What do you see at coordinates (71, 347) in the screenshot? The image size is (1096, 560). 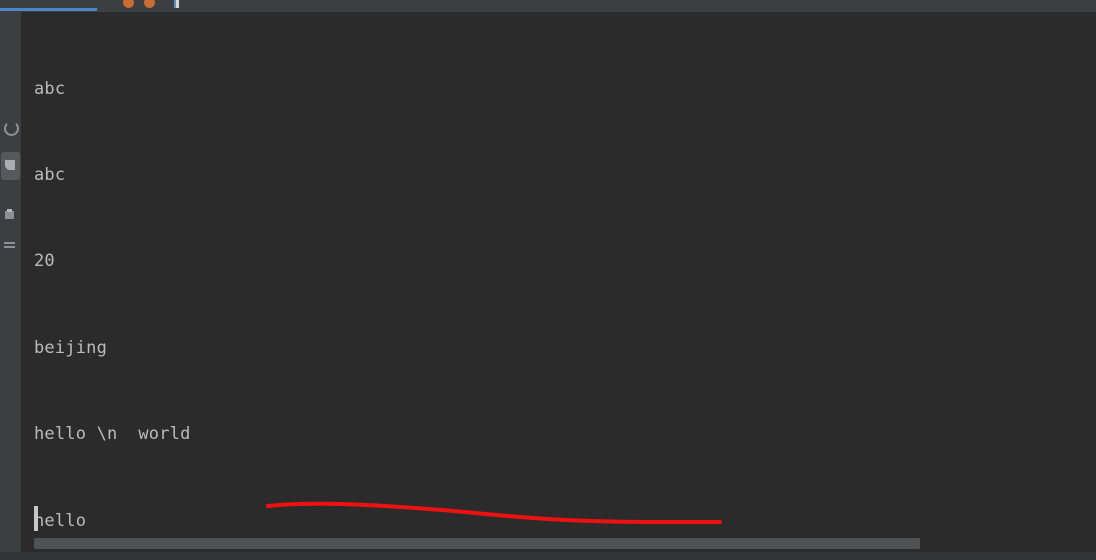 I see `console-line: beijing` at bounding box center [71, 347].